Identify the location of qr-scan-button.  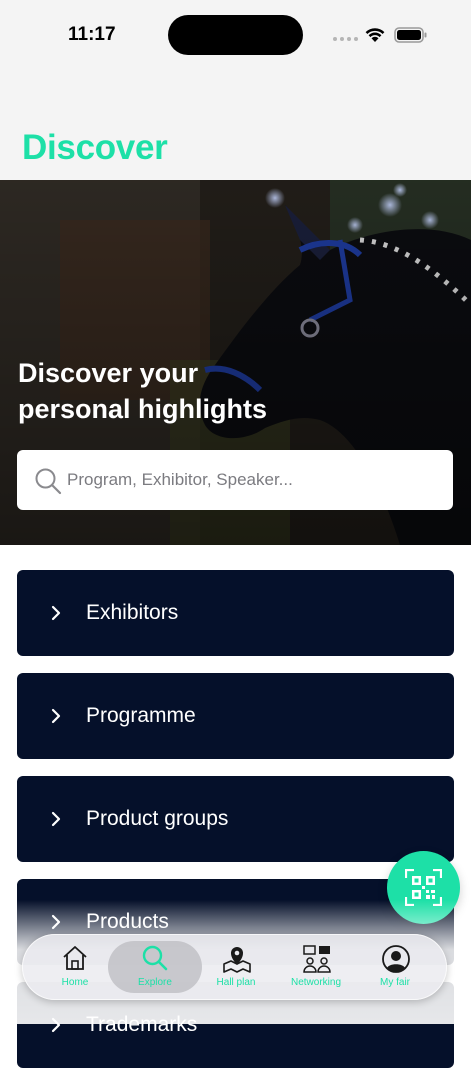
(423, 887).